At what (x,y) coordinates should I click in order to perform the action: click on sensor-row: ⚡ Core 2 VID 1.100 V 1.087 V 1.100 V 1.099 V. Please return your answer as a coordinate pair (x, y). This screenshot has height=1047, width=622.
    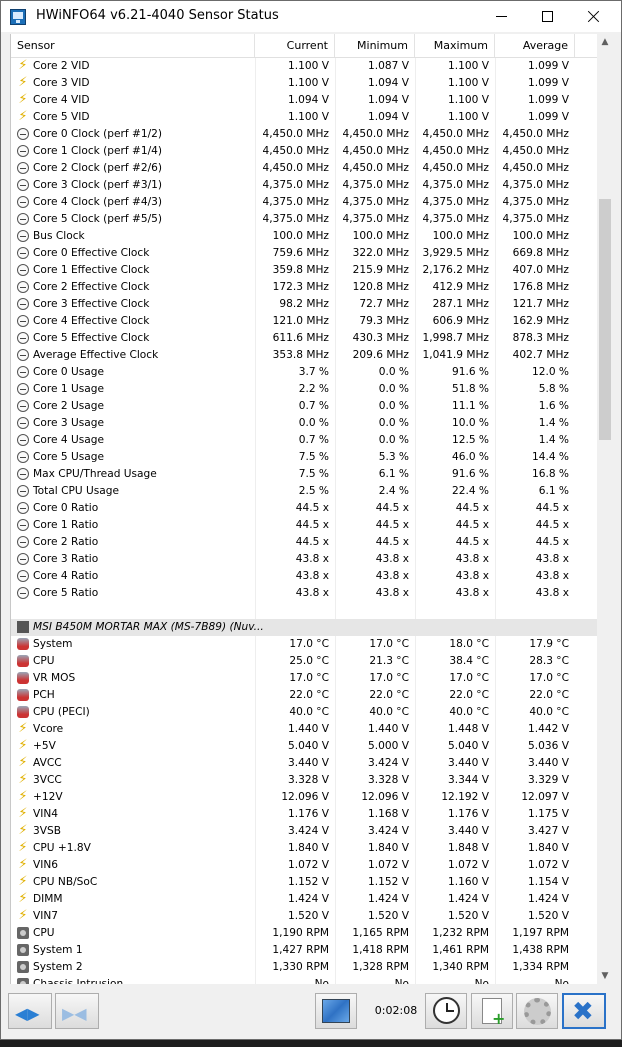
    Looking at the image, I should click on (304, 66).